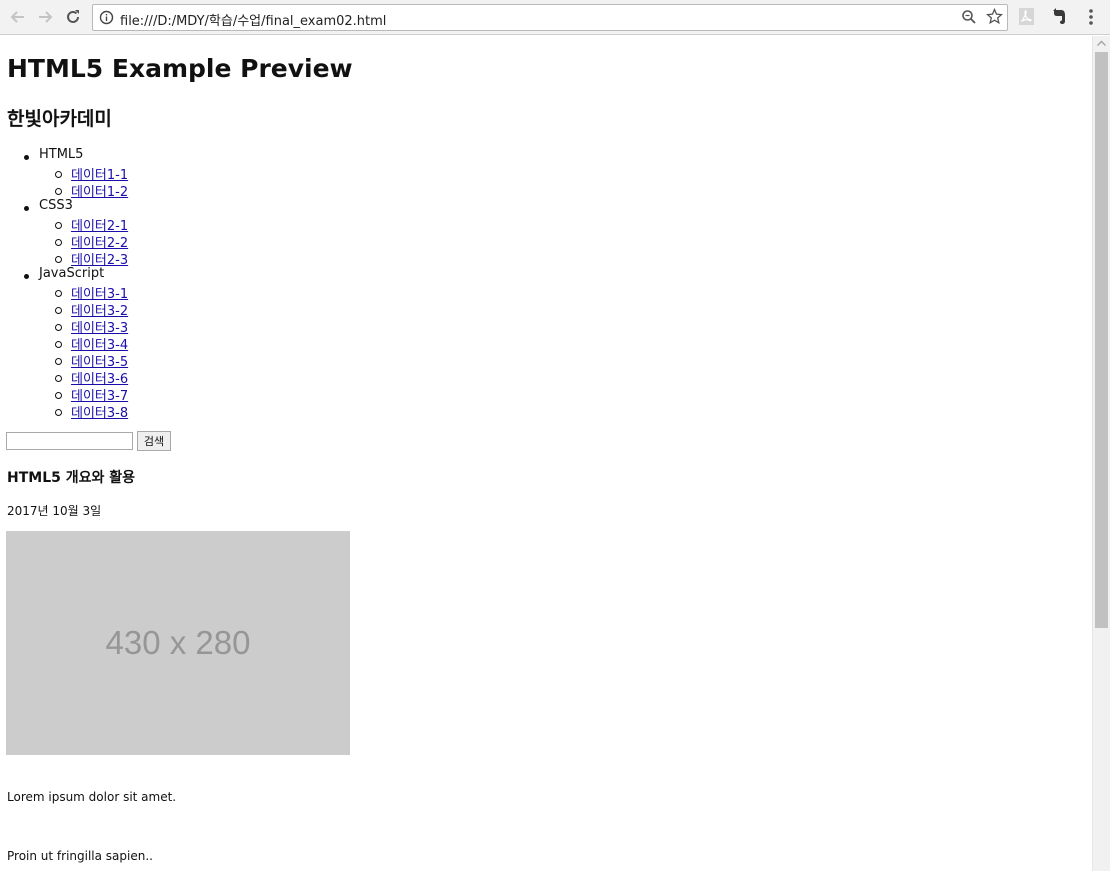 The image size is (1110, 871). What do you see at coordinates (71, 478) in the screenshot?
I see `article-title: HTML5 개요와 활용` at bounding box center [71, 478].